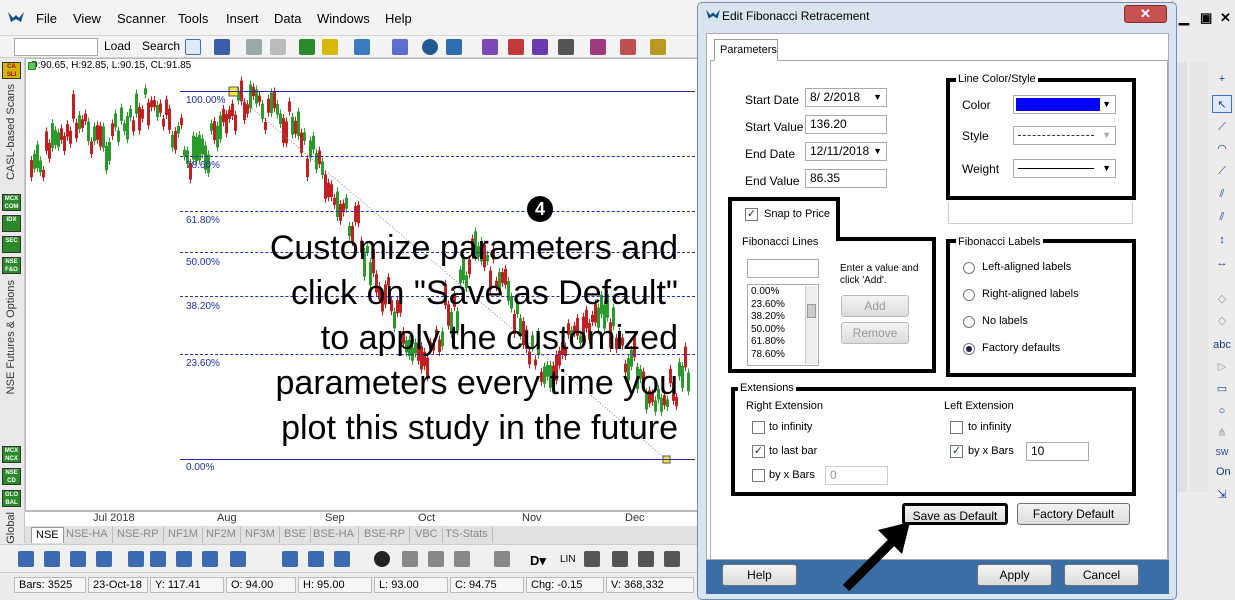 The height and width of the screenshot is (600, 1235). I want to click on no-labels-radio, so click(969, 322).